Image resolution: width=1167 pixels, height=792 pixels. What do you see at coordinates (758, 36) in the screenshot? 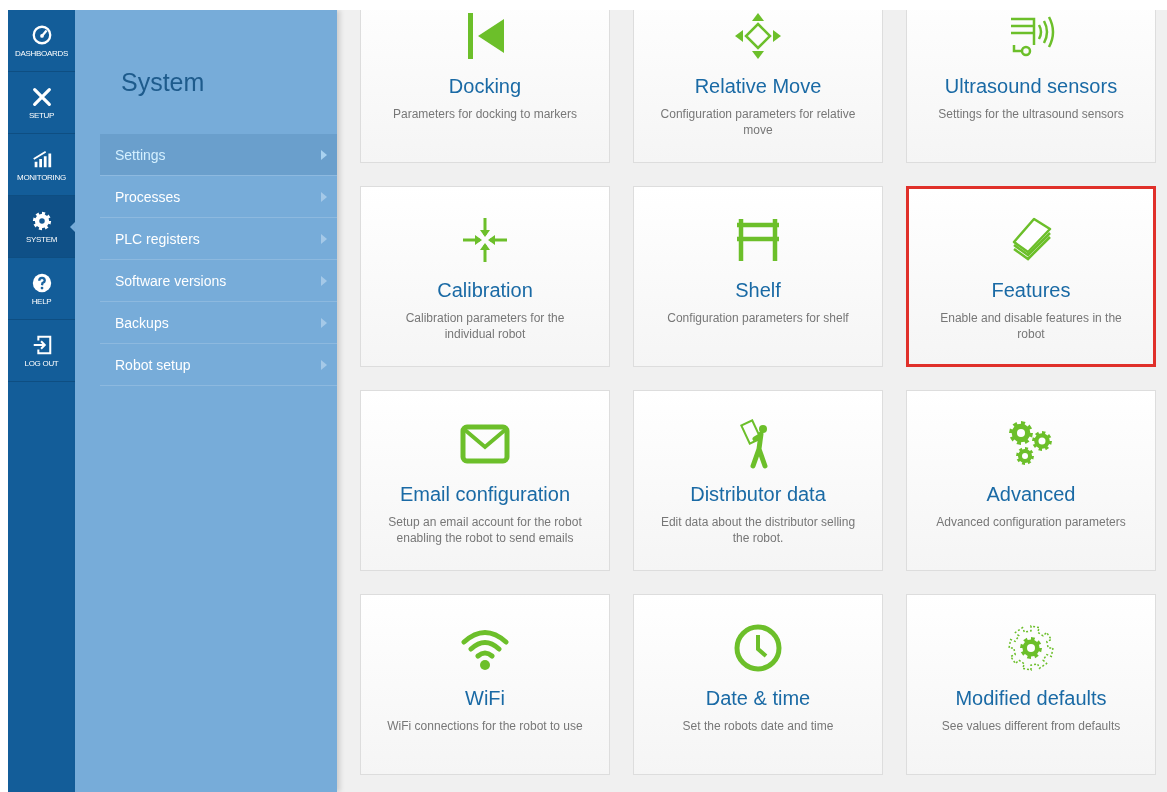
I see `move-arrows-icon` at bounding box center [758, 36].